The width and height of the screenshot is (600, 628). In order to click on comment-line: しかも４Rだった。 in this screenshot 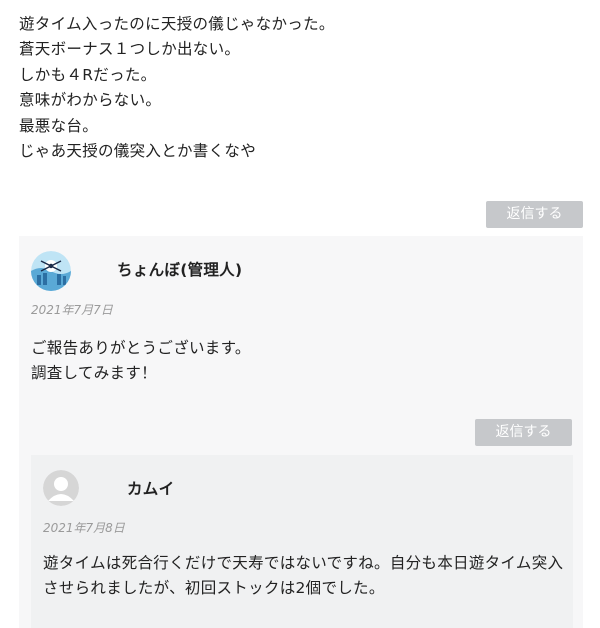, I will do `click(88, 74)`.